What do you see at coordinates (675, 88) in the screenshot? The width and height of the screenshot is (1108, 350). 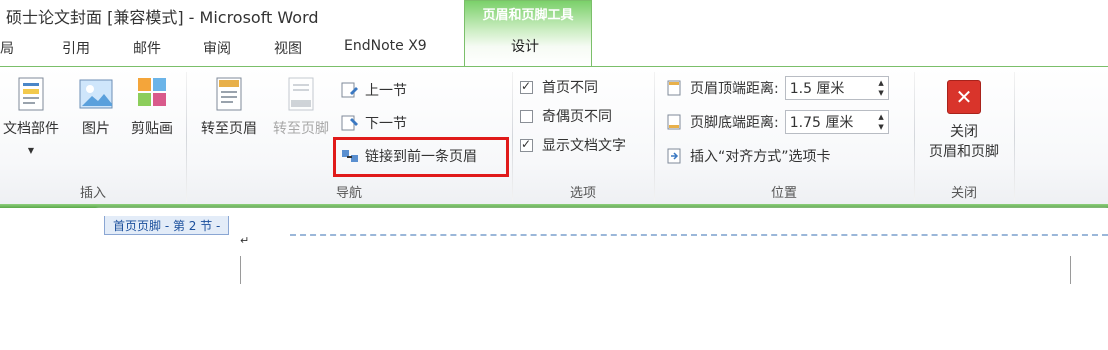 I see `header-position-icon` at bounding box center [675, 88].